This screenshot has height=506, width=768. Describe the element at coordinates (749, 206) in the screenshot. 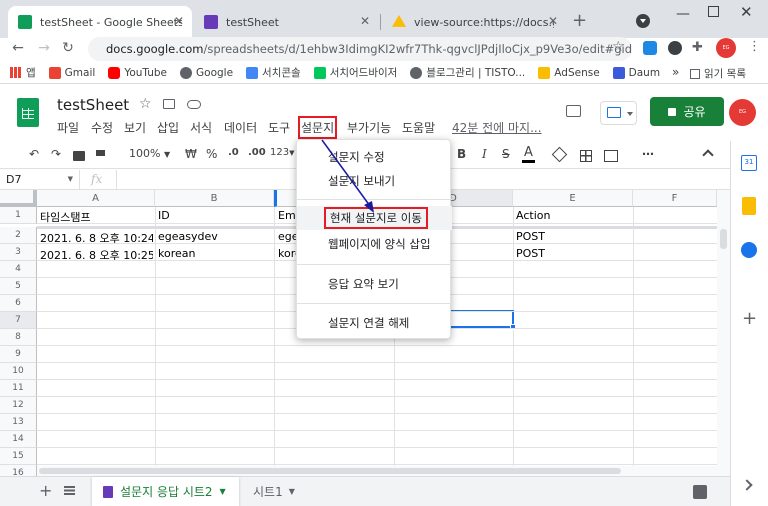

I see `keep-icon` at that location.